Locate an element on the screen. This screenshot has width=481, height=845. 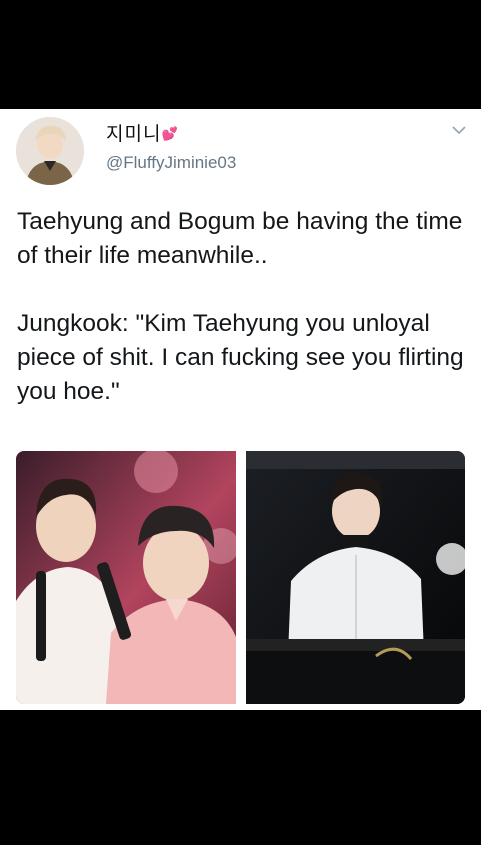
heart-emoji: 💕 is located at coordinates (170, 134).